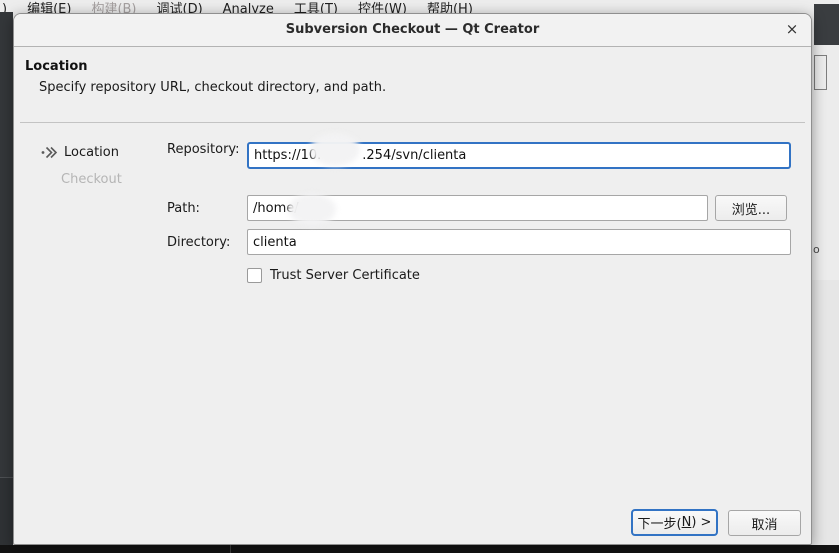 This screenshot has height=553, width=839. Describe the element at coordinates (316, 7) in the screenshot. I see `menu-item: 工具(T)` at that location.